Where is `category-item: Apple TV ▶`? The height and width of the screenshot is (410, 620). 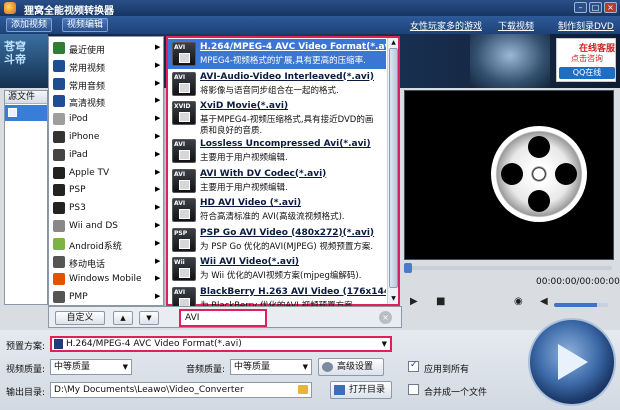 category-item: Apple TV ▶ is located at coordinates (106, 173).